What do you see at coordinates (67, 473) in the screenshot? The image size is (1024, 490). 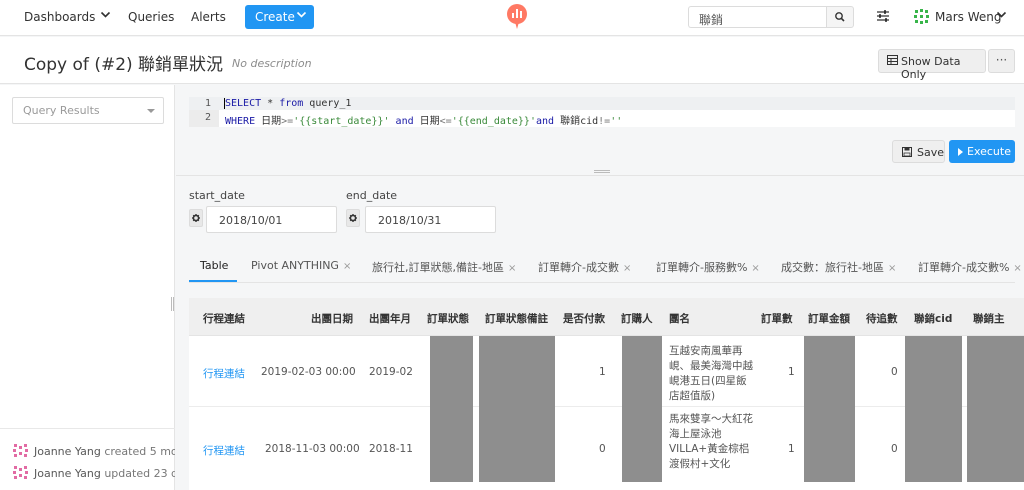 I see `updated-user: Joanne Yang` at bounding box center [67, 473].